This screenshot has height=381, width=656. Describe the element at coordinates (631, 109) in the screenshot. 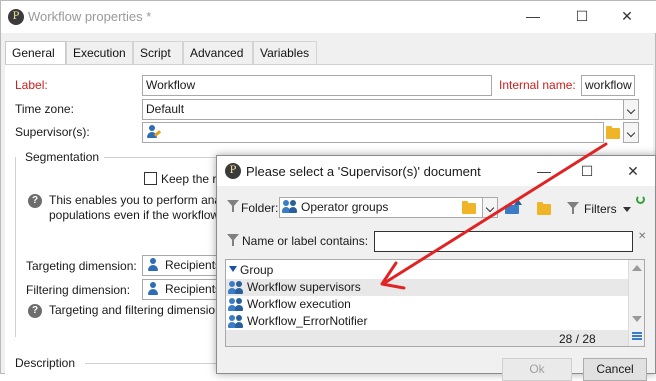

I see `timezone-dropdown-button` at that location.